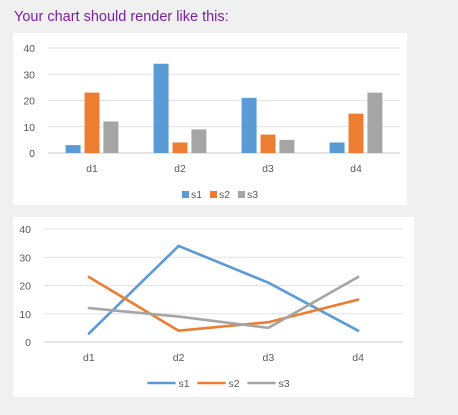 The width and height of the screenshot is (458, 415). Describe the element at coordinates (223, 289) in the screenshot. I see `series-line-s1` at that location.